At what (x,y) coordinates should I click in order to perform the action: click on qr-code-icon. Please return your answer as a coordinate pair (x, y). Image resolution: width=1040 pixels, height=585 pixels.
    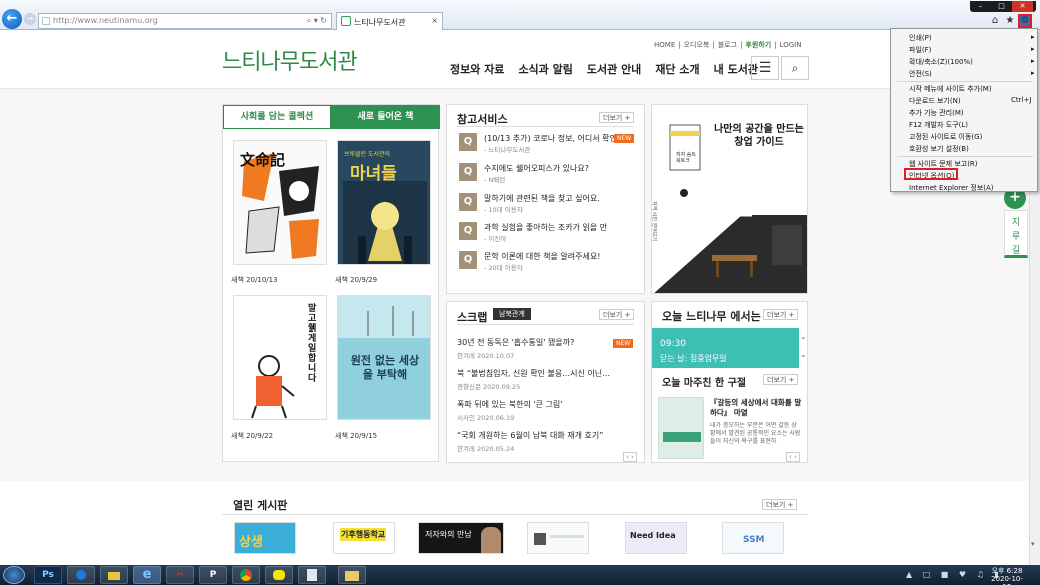
    Looking at the image, I should click on (540, 539).